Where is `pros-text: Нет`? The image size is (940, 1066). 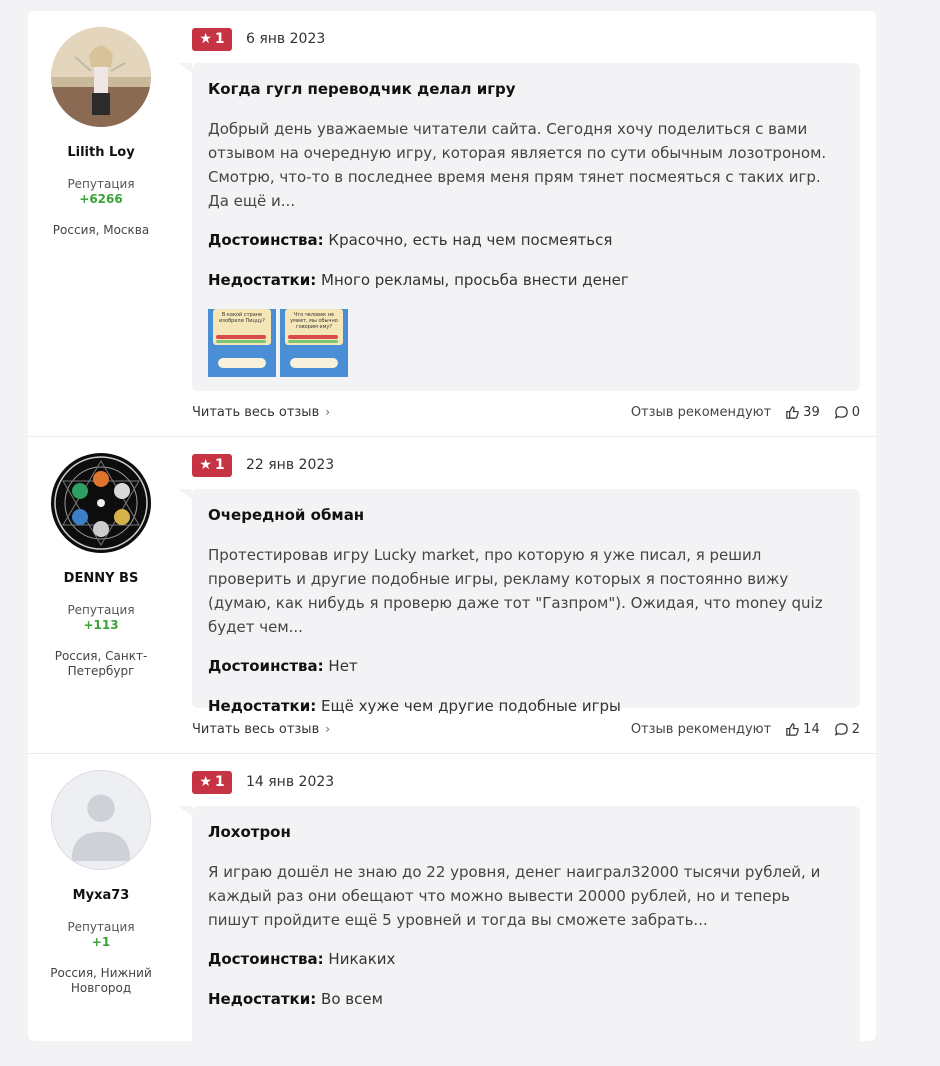
pros-text: Нет is located at coordinates (343, 666).